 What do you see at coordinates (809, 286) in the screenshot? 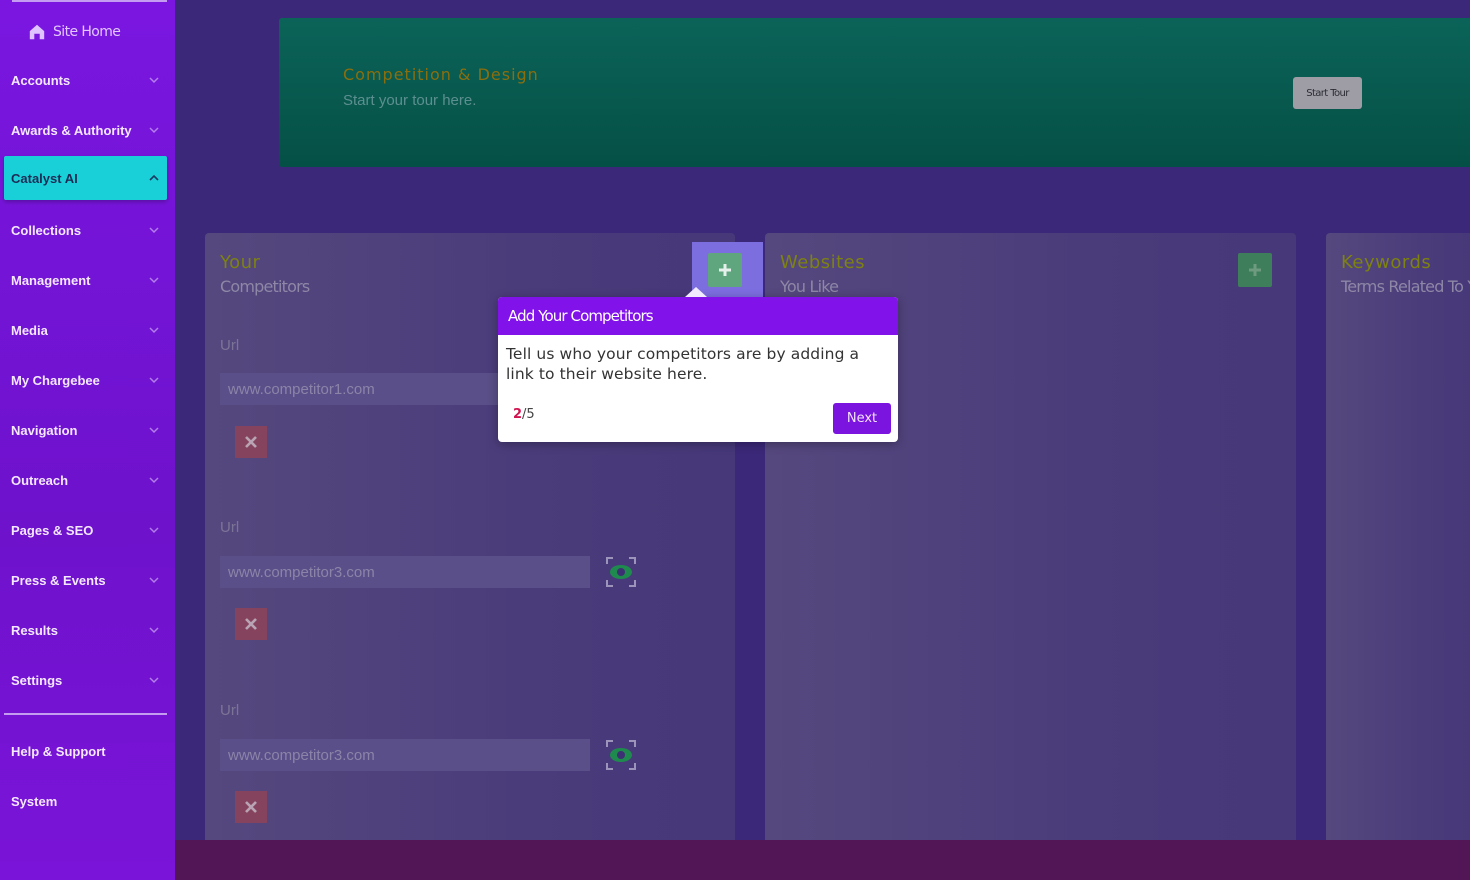
I see `card-subtitle: You Like` at bounding box center [809, 286].